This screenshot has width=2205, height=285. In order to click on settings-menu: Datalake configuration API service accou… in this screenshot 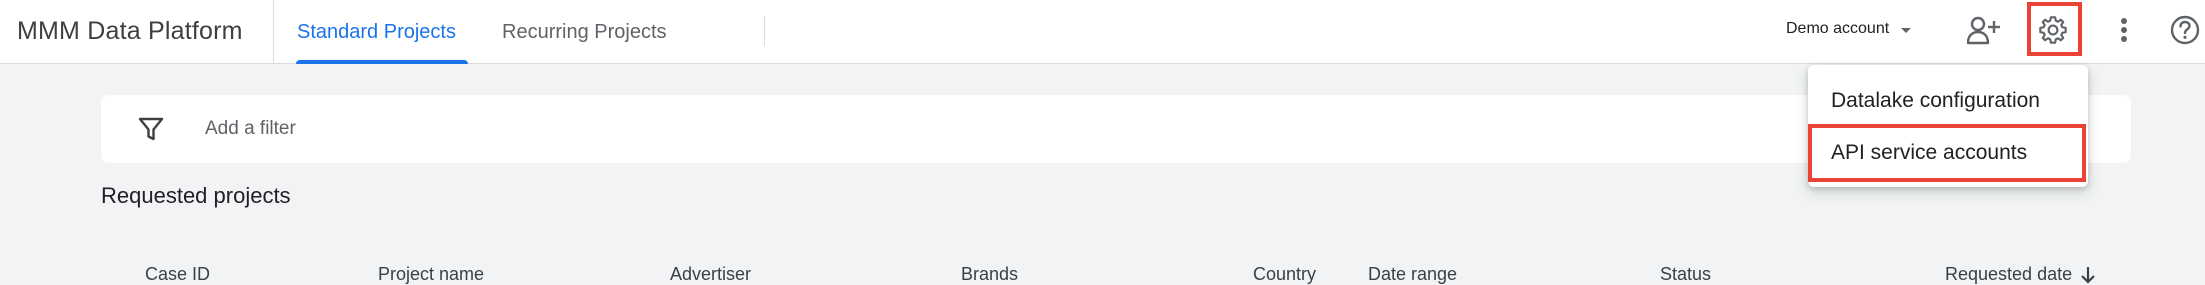, I will do `click(1948, 126)`.